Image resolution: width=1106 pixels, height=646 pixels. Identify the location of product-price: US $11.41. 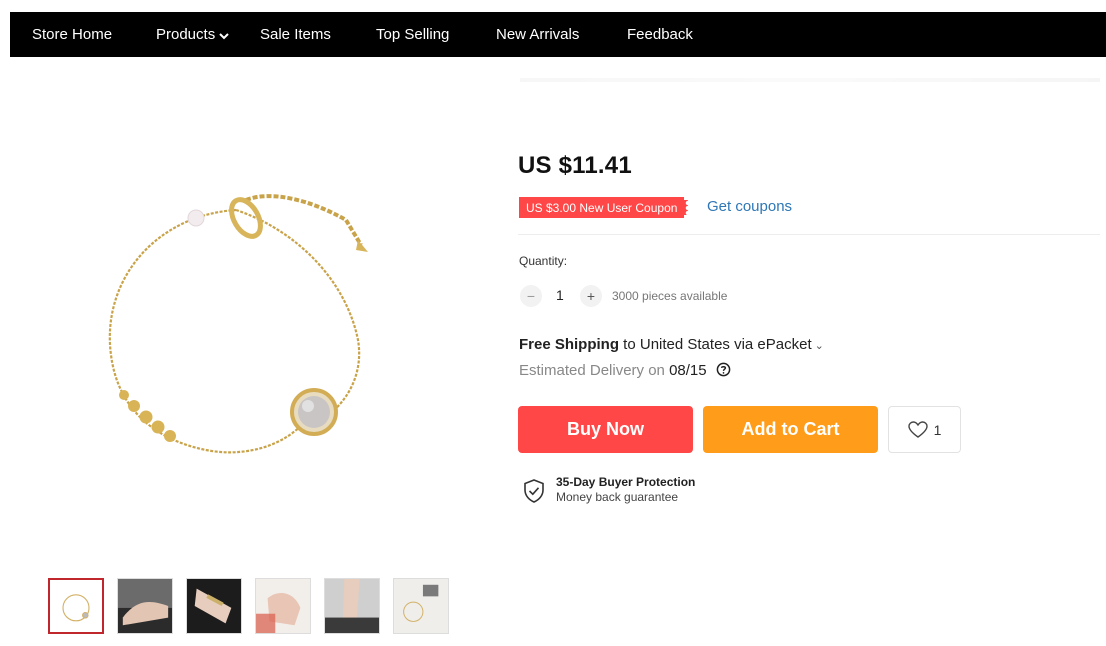
(575, 165).